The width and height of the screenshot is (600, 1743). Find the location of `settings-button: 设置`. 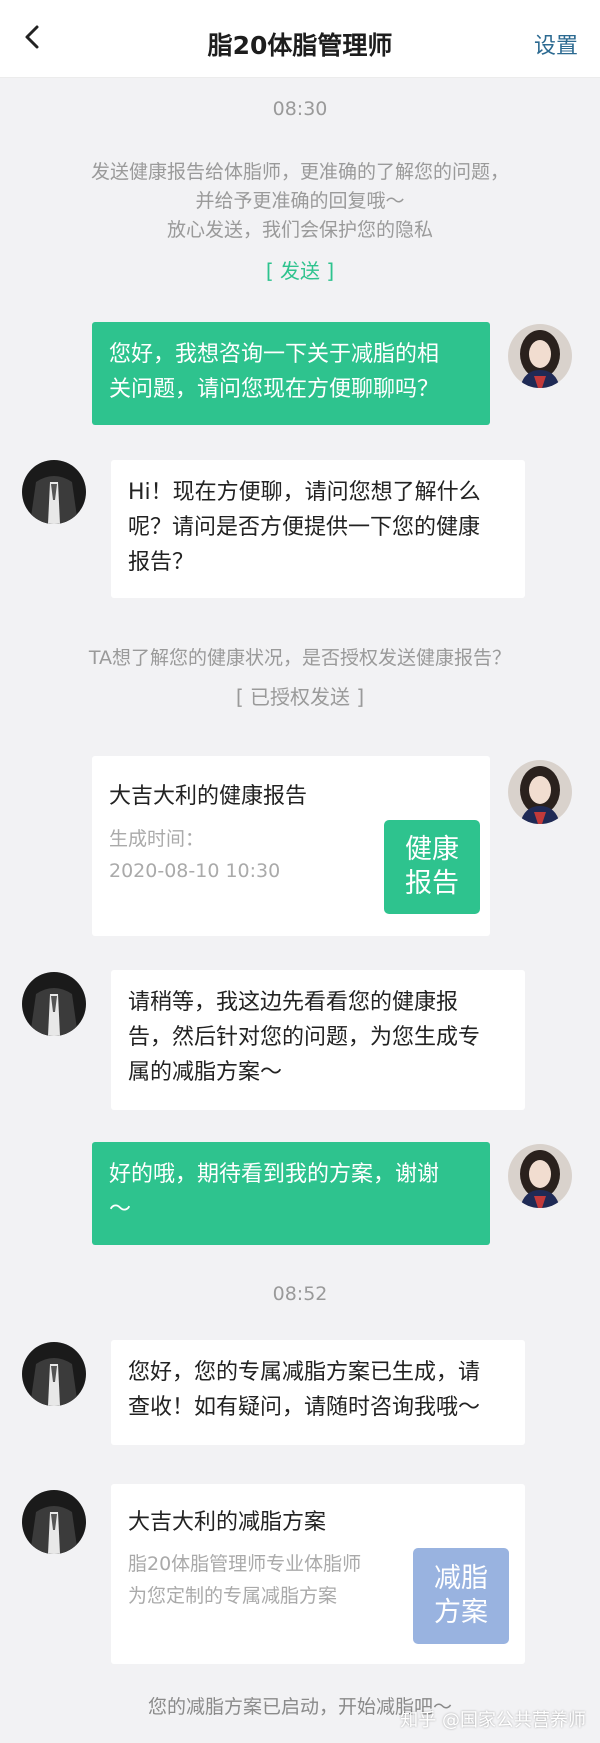

settings-button: 设置 is located at coordinates (556, 44).